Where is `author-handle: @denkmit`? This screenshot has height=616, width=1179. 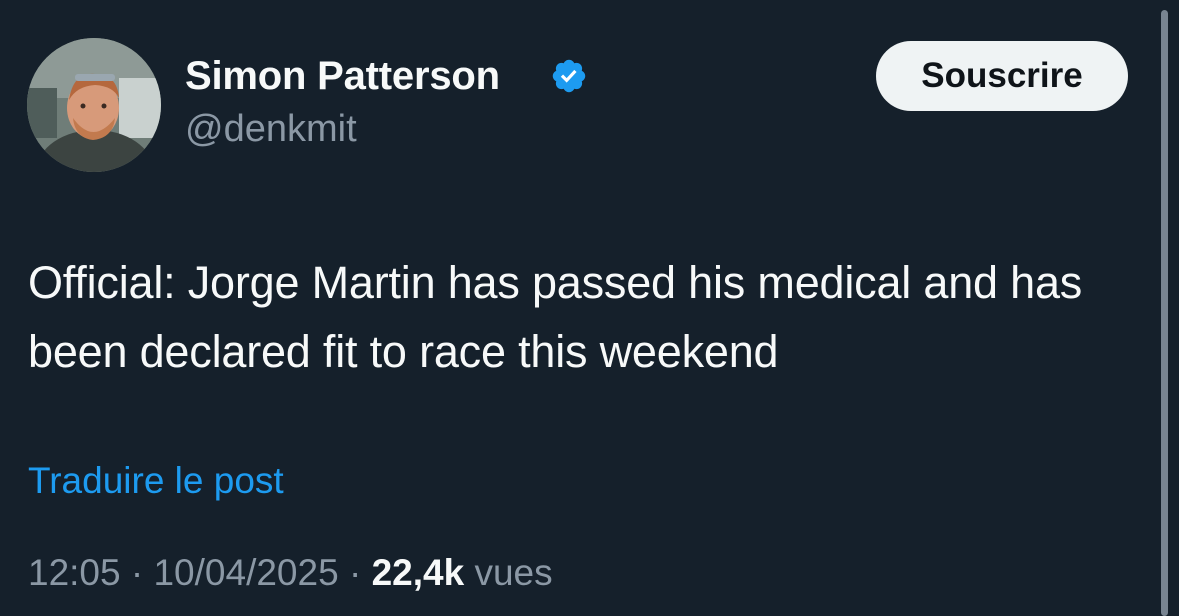
author-handle: @denkmit is located at coordinates (271, 129).